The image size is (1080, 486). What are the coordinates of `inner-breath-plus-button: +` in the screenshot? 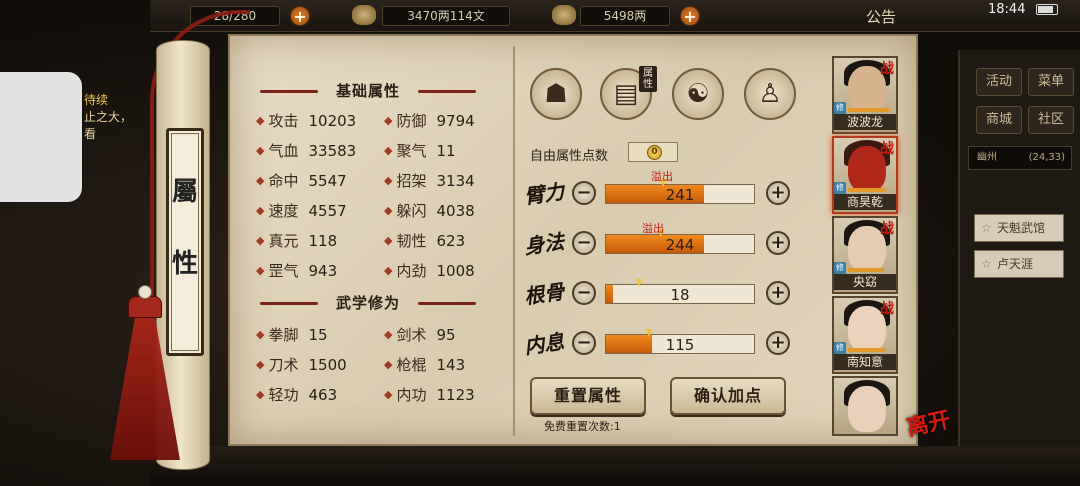 It's located at (778, 343).